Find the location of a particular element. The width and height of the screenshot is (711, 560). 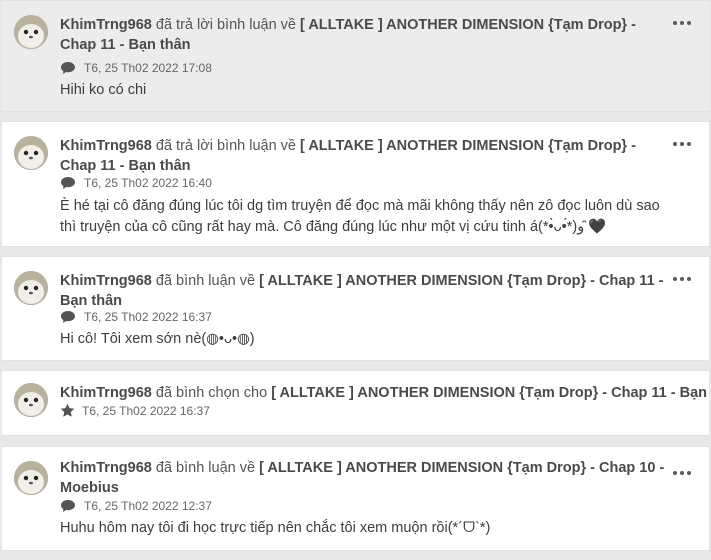

timestamp: T6, 25 Th02 2022 16:40 is located at coordinates (148, 183).